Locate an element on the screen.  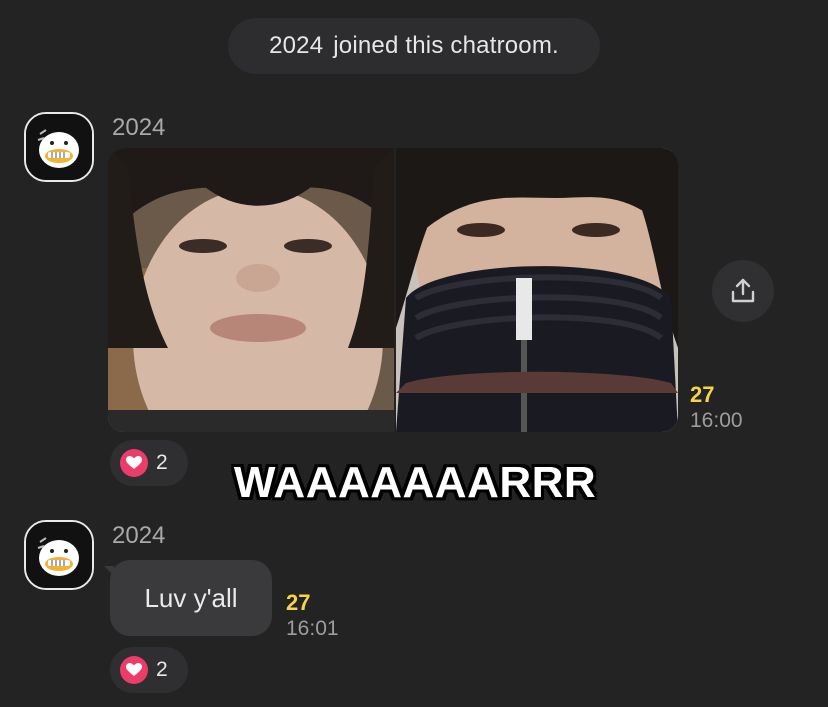
photo-right is located at coordinates (537, 290).